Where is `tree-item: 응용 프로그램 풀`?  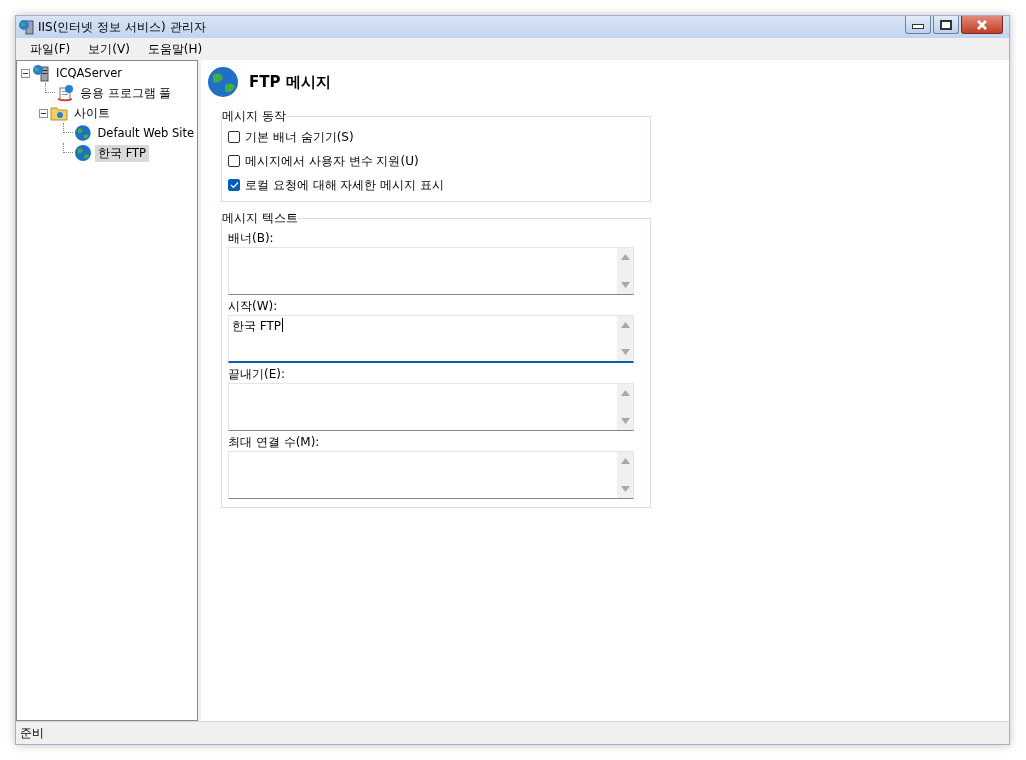 tree-item: 응용 프로그램 풀 is located at coordinates (126, 93).